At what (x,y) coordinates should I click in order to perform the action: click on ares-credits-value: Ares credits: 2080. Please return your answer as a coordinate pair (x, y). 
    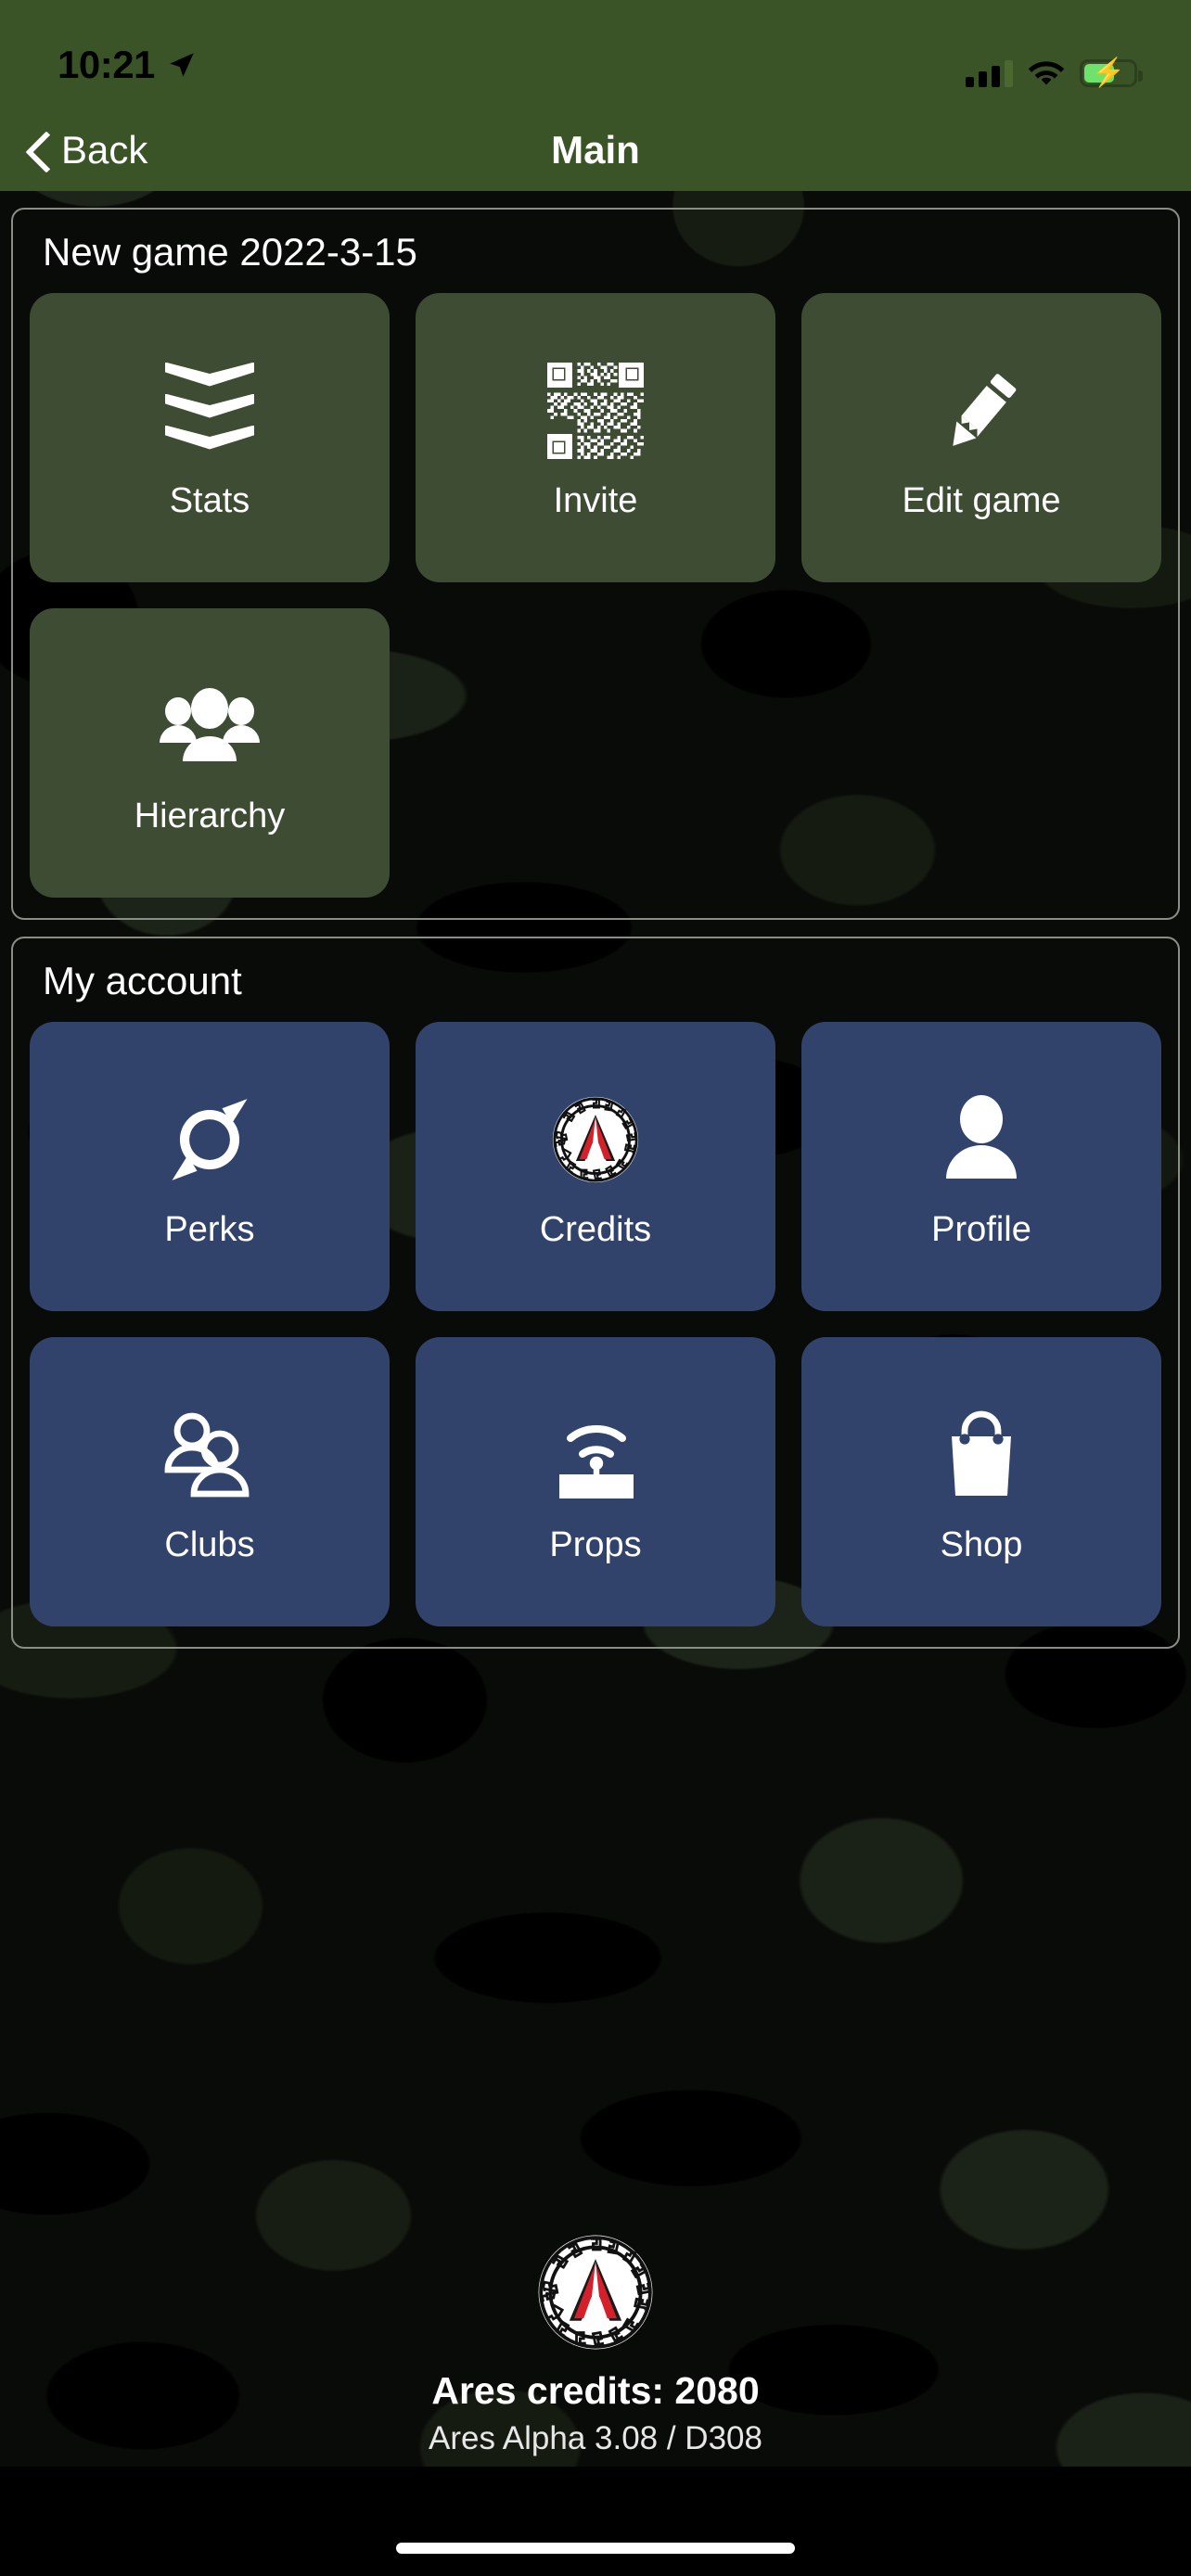
    Looking at the image, I should click on (595, 2391).